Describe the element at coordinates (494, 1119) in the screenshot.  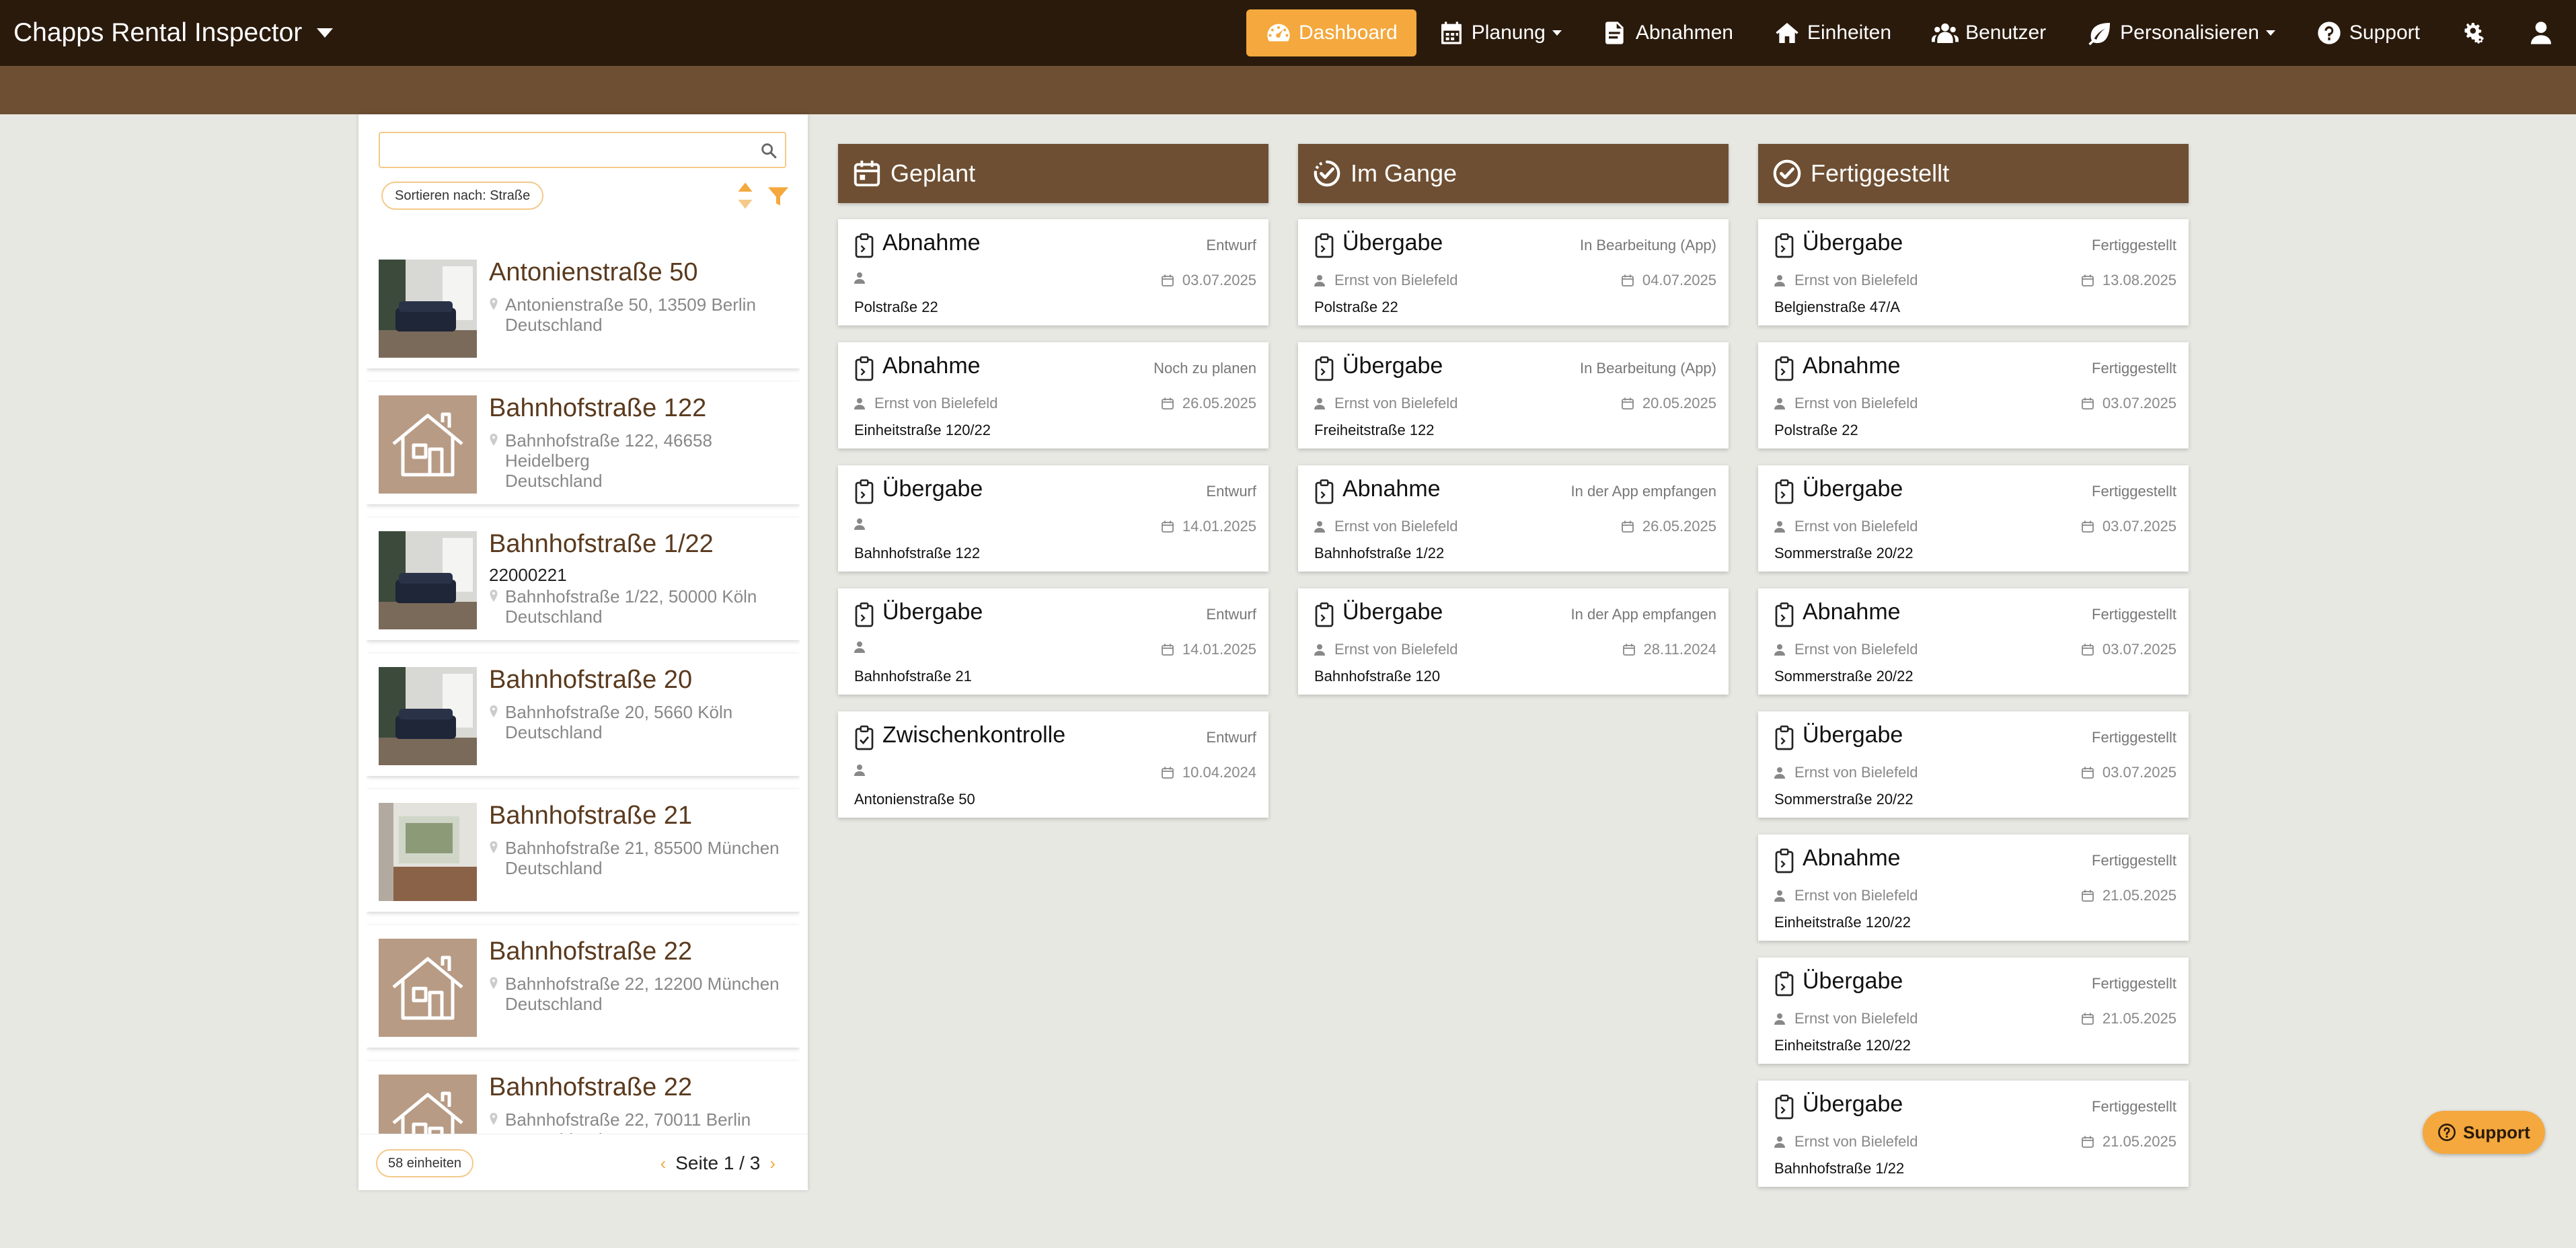
I see `map-pin-icon` at that location.